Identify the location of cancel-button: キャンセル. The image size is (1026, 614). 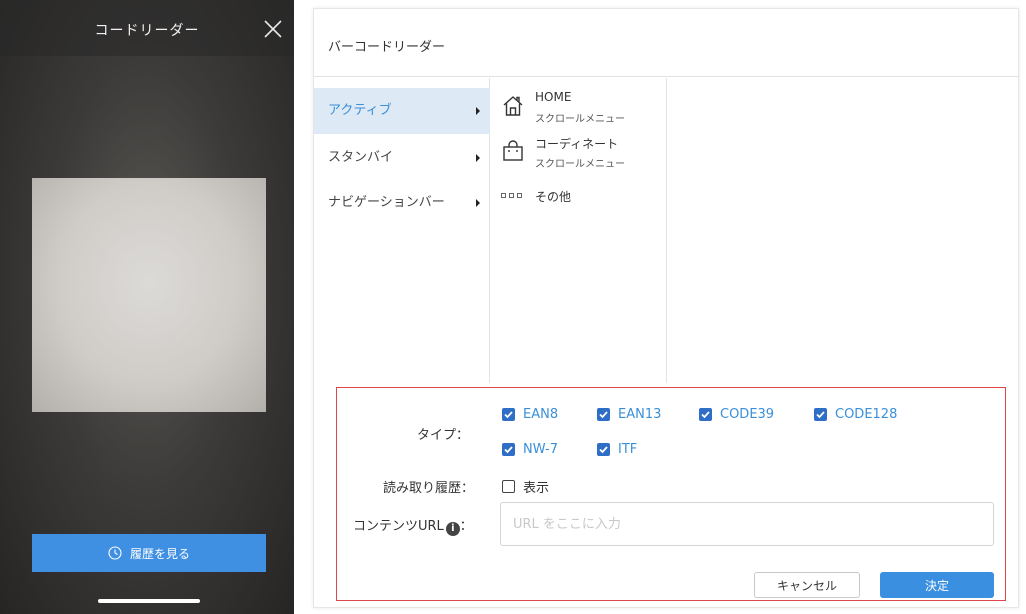
(807, 585).